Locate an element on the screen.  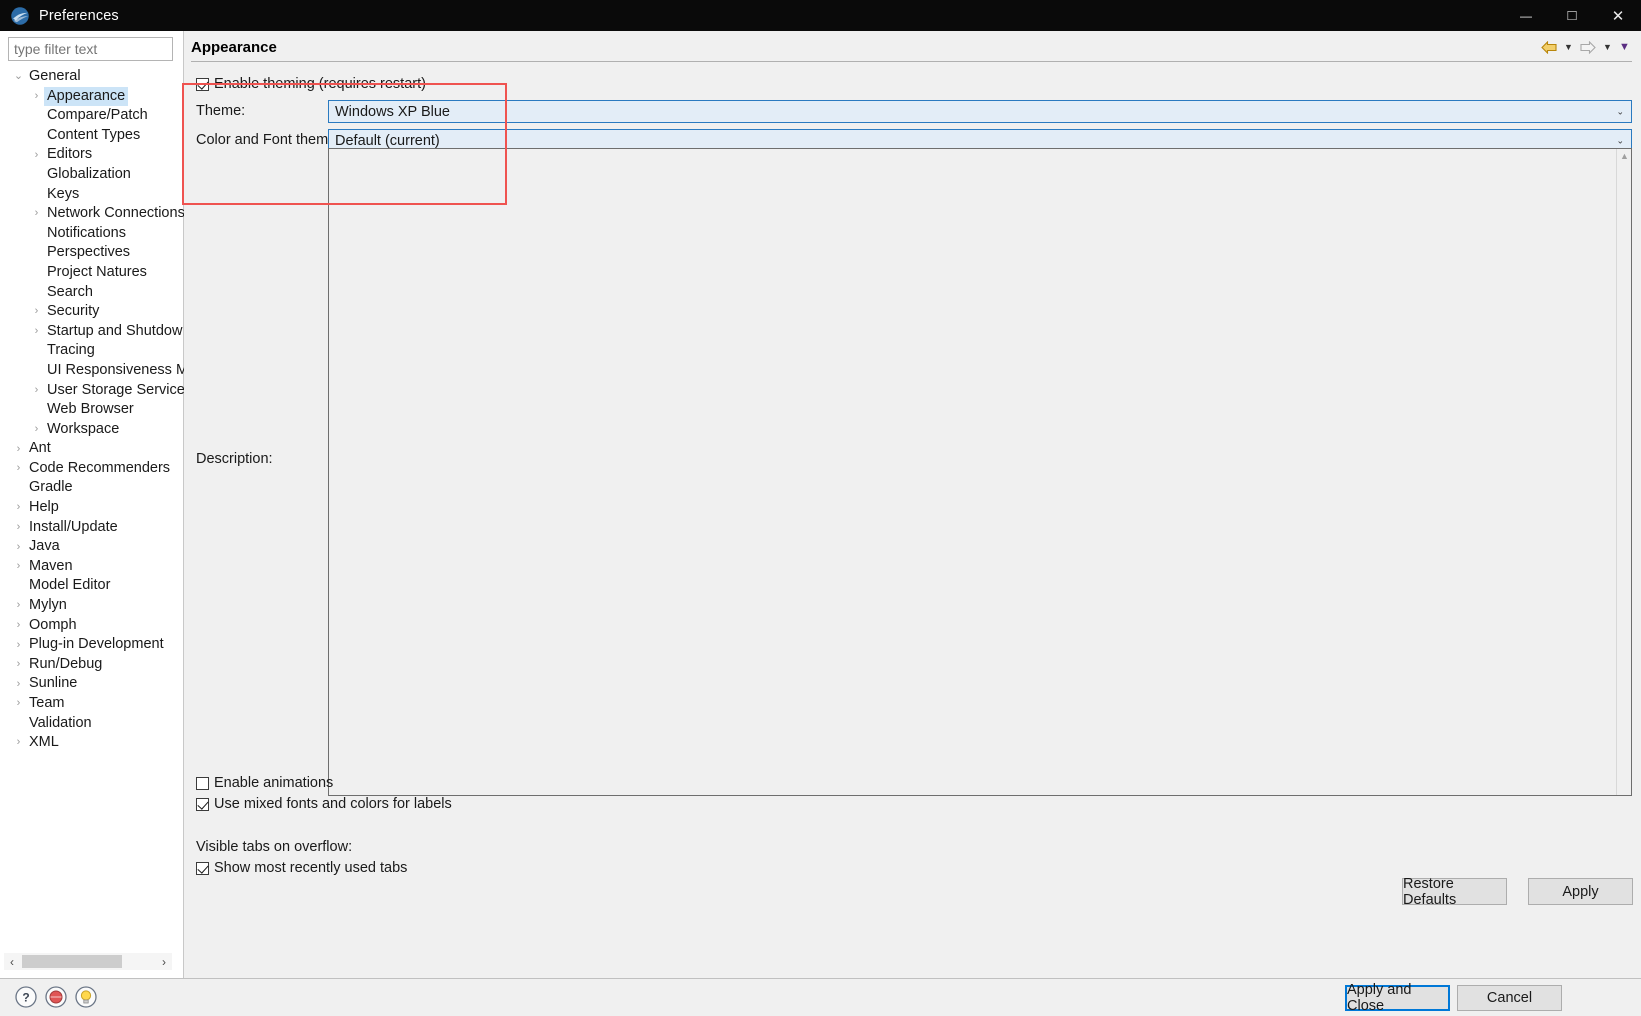
sidebar-item-perspectives: Perspectives is located at coordinates (92, 253).